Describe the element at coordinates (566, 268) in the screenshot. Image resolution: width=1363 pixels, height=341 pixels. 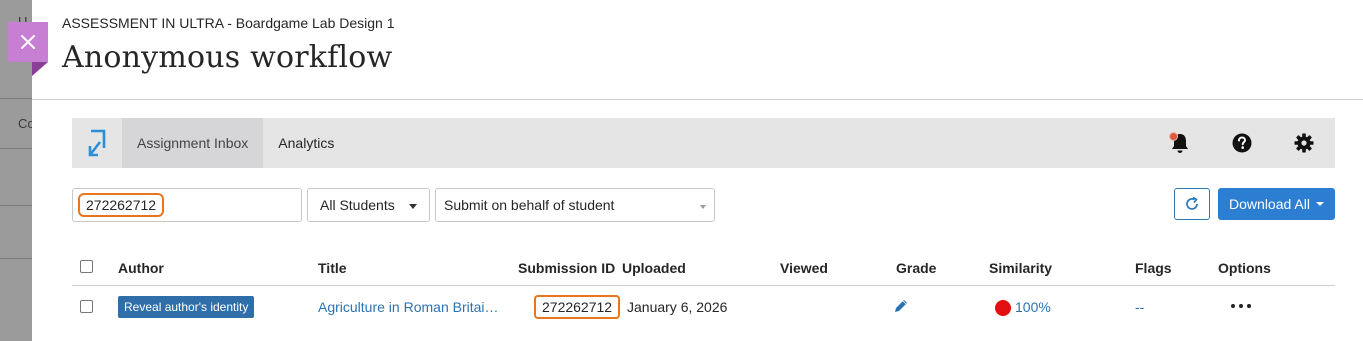
I see `column-submission-id: Submission ID` at that location.